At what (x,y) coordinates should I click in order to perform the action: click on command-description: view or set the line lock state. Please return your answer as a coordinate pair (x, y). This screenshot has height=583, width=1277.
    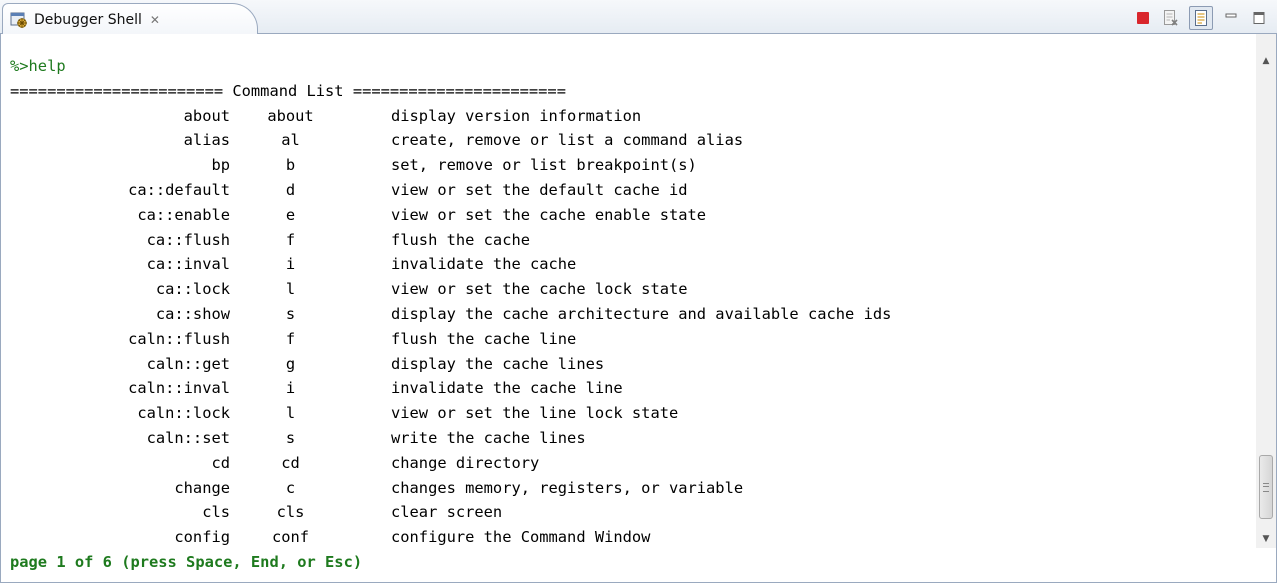
    Looking at the image, I should click on (535, 413).